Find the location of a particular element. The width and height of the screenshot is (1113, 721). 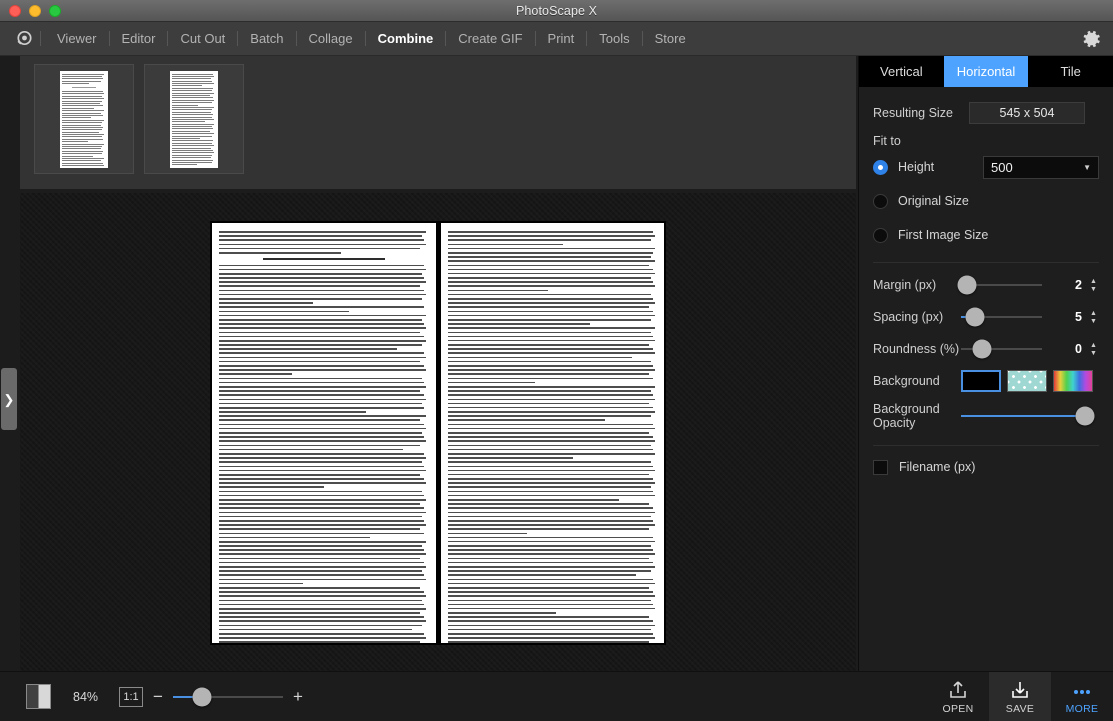

spacing-stepper: ▲ ▼ is located at coordinates (1093, 317).